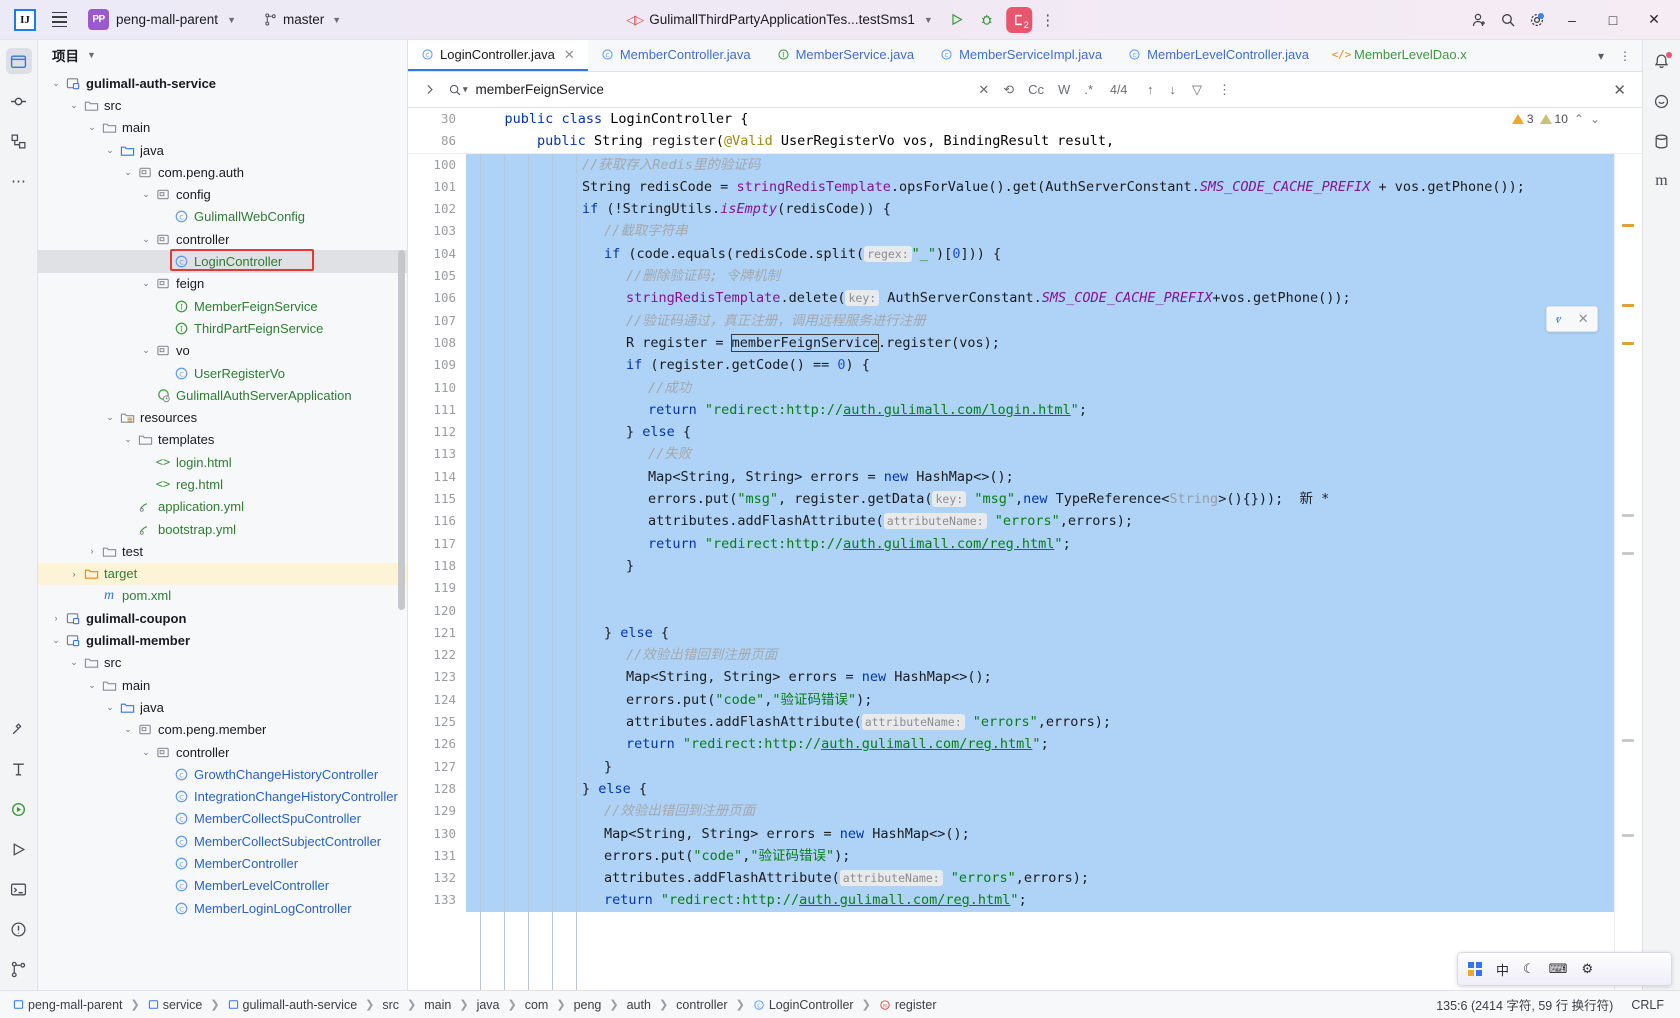 Image resolution: width=1680 pixels, height=1018 pixels. What do you see at coordinates (222, 328) in the screenshot?
I see `tree-node-thirdpartfeignservice: I ThirdPartFeignService` at bounding box center [222, 328].